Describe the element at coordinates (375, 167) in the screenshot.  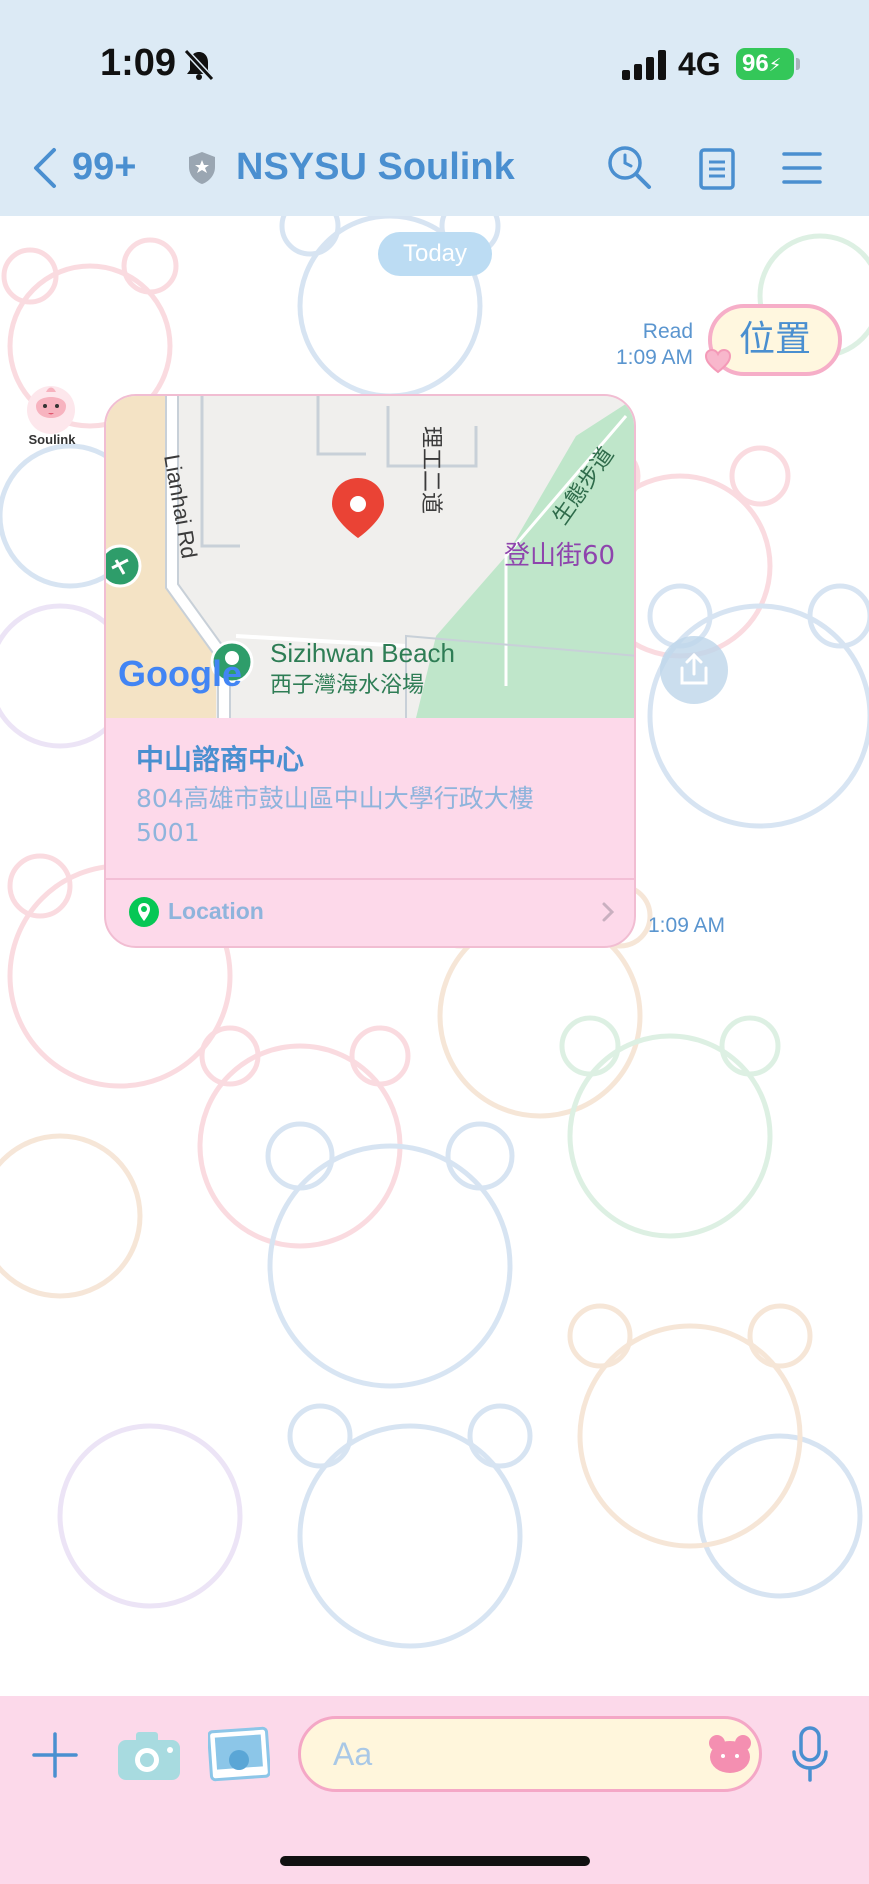
I see `chat-title: NSYSU Soulink` at that location.